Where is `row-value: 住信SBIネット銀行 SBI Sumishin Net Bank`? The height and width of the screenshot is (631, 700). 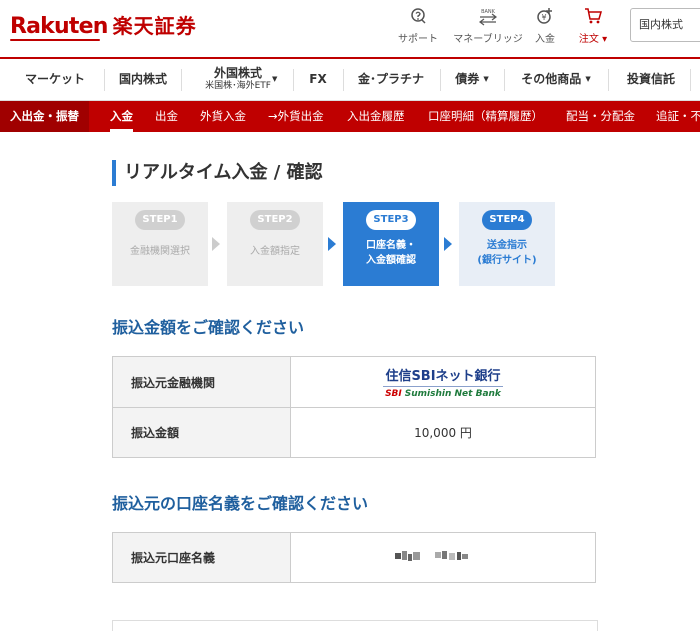 row-value: 住信SBIネット銀行 SBI Sumishin Net Bank is located at coordinates (443, 382).